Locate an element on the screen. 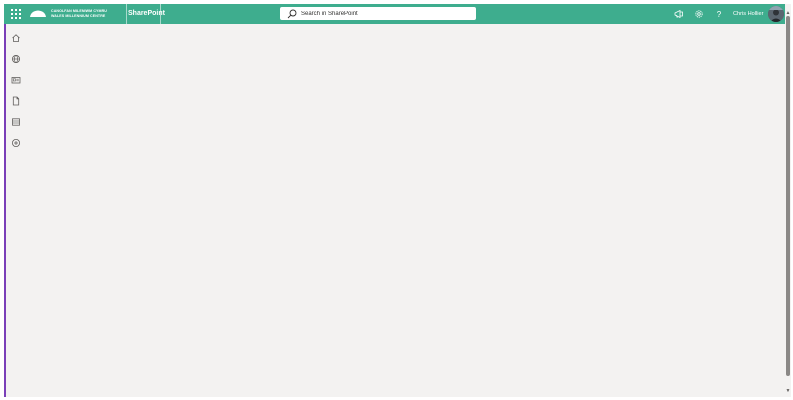  document-icon is located at coordinates (16, 101).